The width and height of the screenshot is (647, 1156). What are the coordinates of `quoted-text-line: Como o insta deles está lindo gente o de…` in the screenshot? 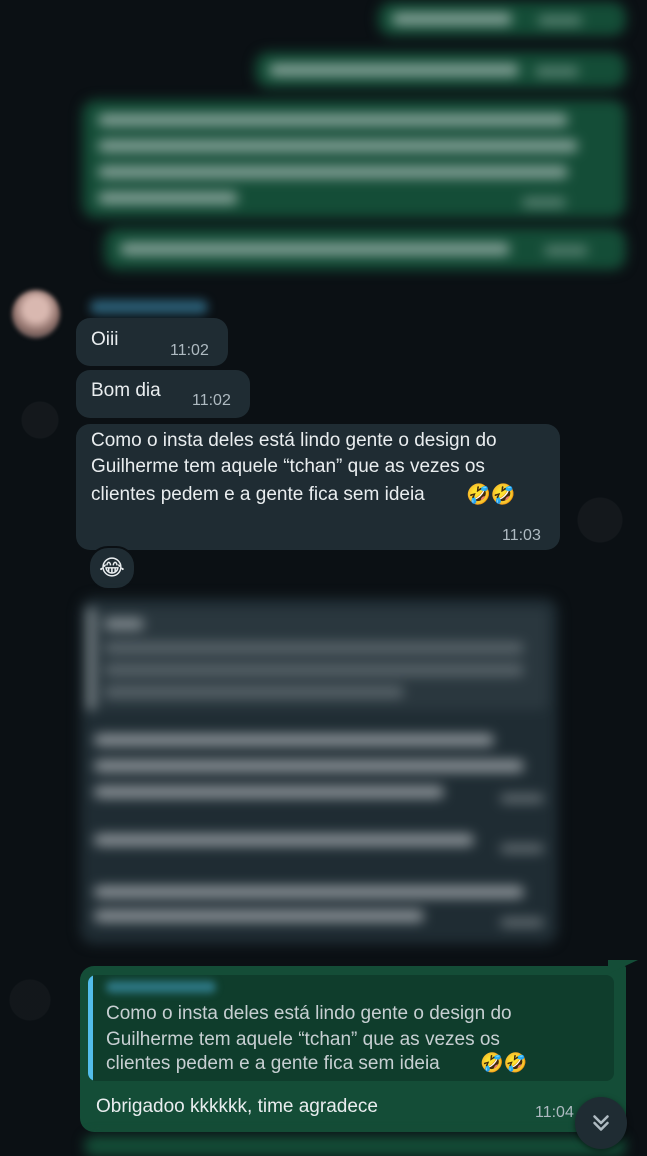 It's located at (309, 1013).